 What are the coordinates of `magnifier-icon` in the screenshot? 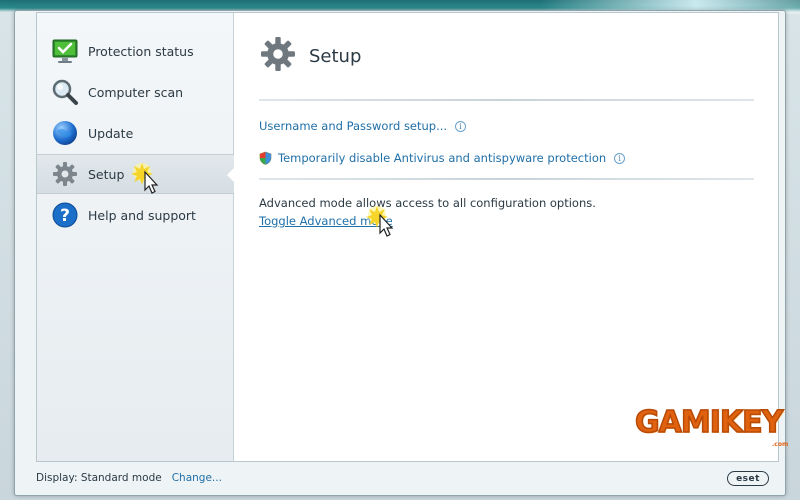 It's located at (65, 92).